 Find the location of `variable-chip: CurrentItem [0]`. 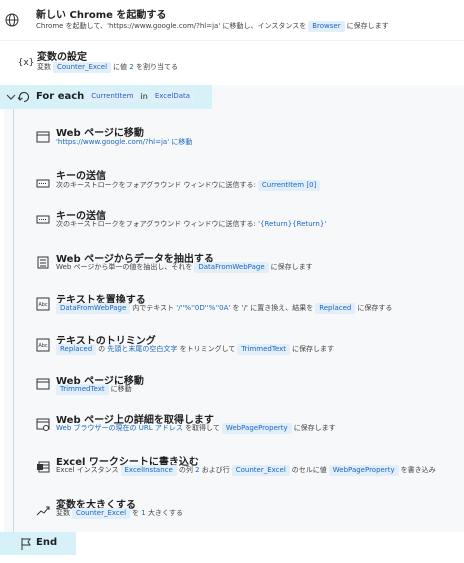

variable-chip: CurrentItem [0] is located at coordinates (289, 185).